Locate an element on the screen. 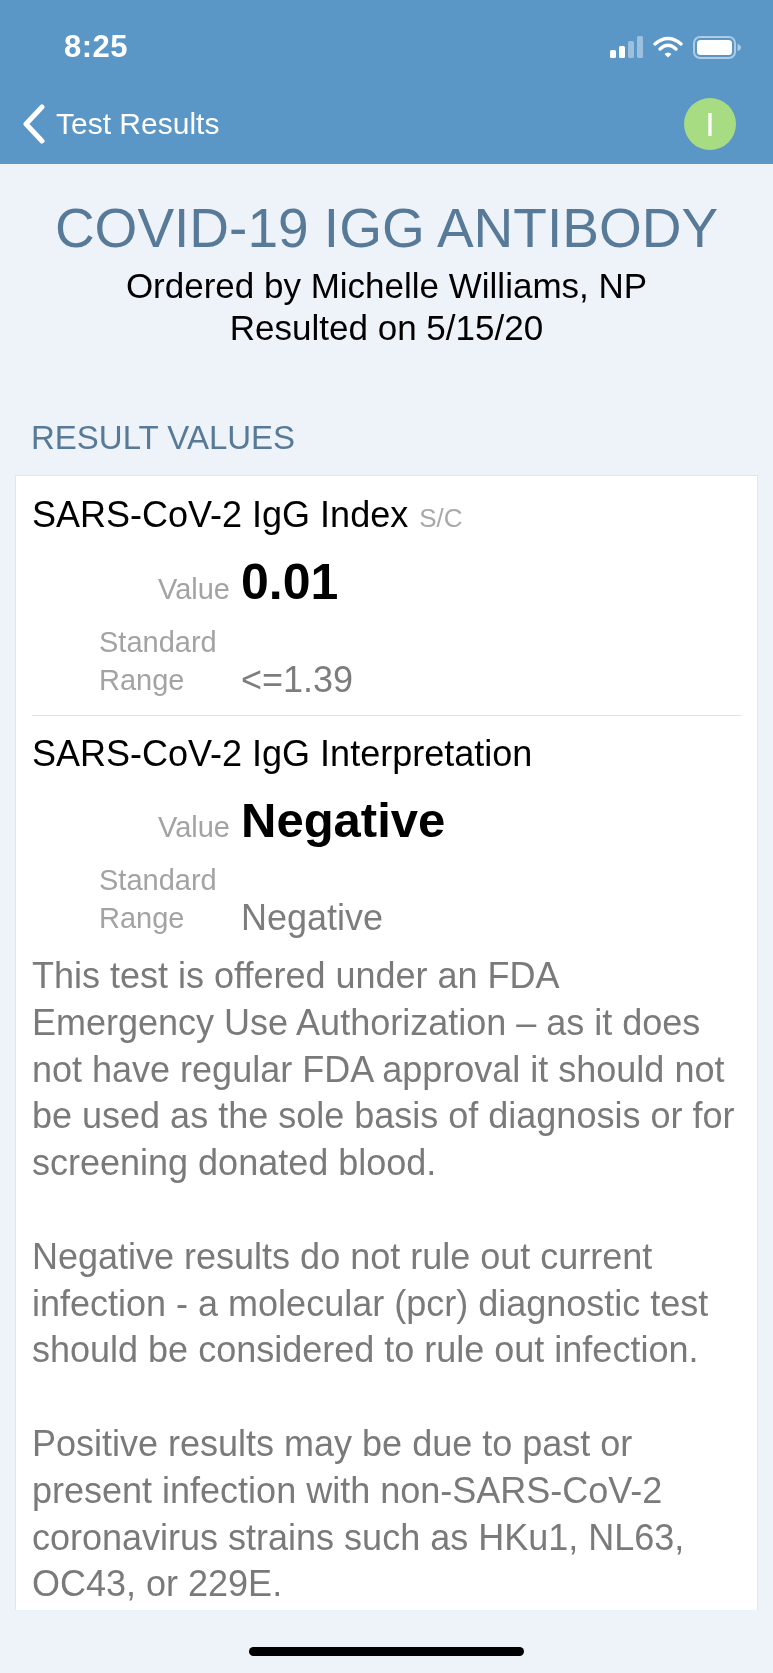 This screenshot has height=1673, width=773. result-value: Negative is located at coordinates (343, 820).